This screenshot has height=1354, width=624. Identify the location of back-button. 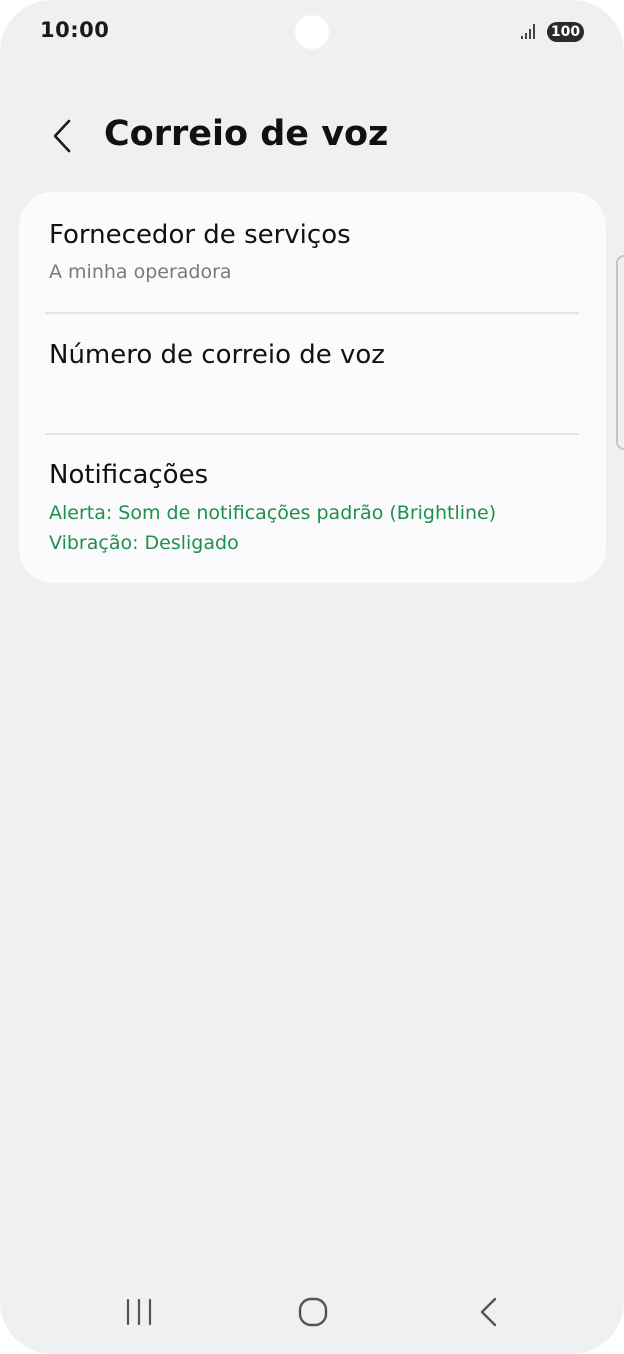
(62, 136).